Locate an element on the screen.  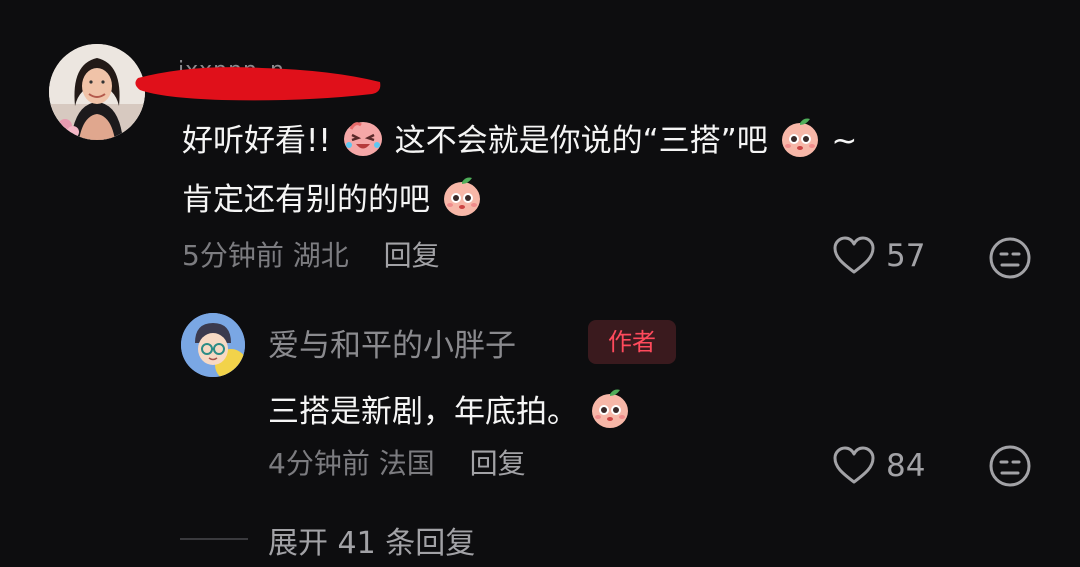
comment-location: 湖北 is located at coordinates (320, 255).